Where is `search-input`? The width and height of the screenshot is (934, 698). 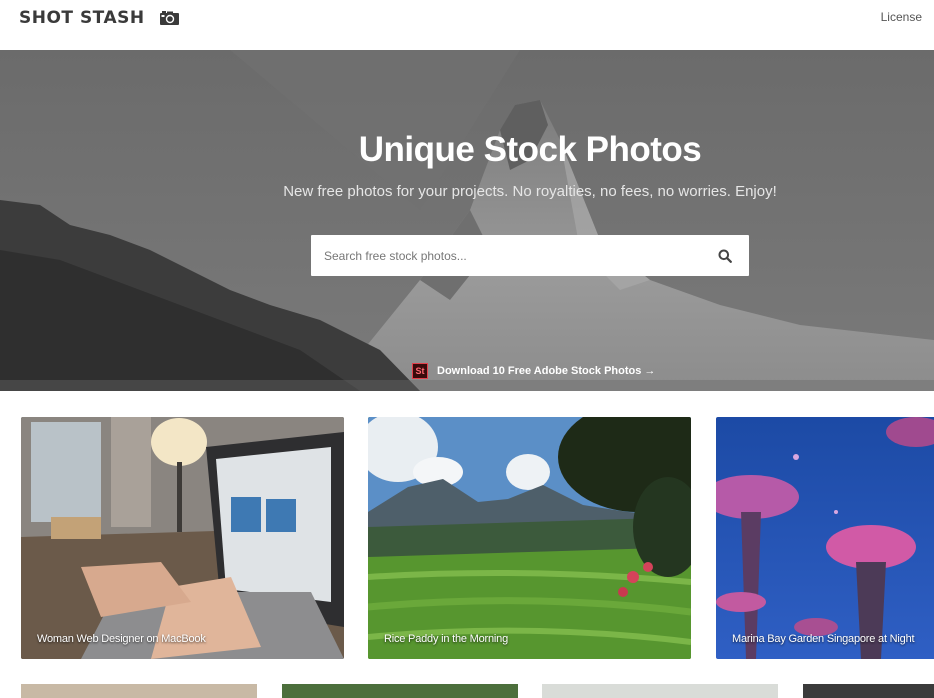
search-input is located at coordinates (506, 255).